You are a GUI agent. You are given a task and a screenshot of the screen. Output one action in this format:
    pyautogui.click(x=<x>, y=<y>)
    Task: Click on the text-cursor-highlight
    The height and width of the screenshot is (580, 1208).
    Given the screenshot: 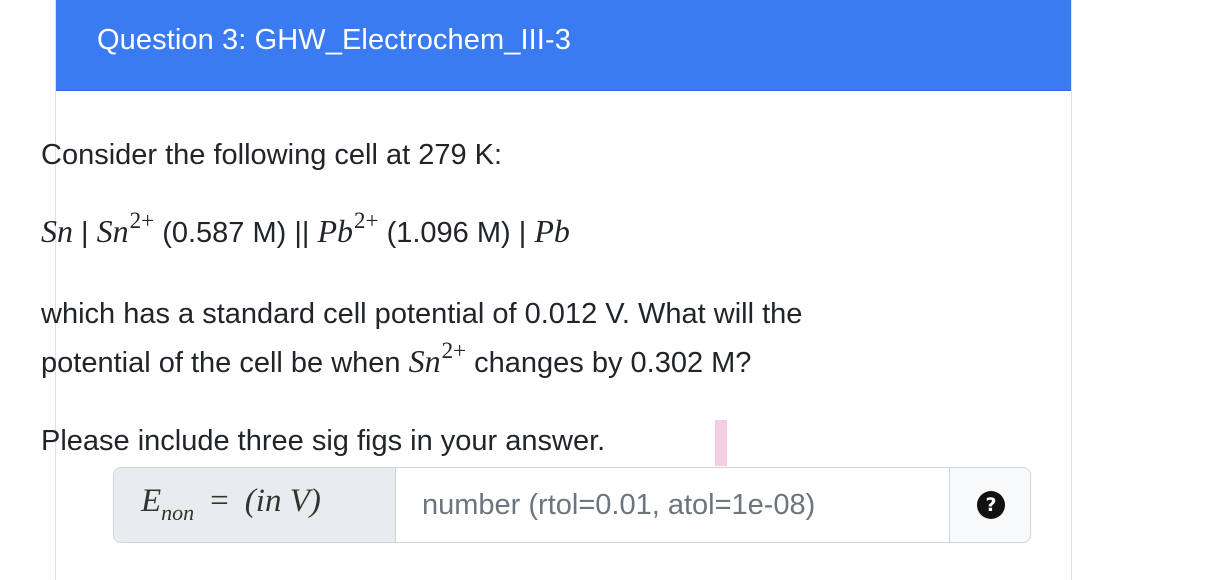 What is the action you would take?
    pyautogui.click(x=721, y=443)
    